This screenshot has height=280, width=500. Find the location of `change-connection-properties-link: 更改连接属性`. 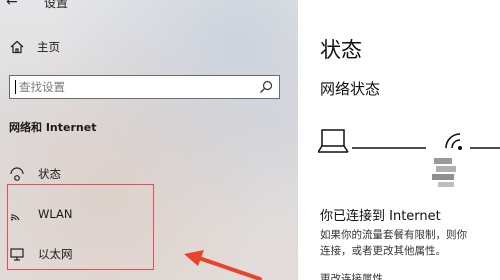

change-connection-properties-link: 更改连接属性 is located at coordinates (351, 275).